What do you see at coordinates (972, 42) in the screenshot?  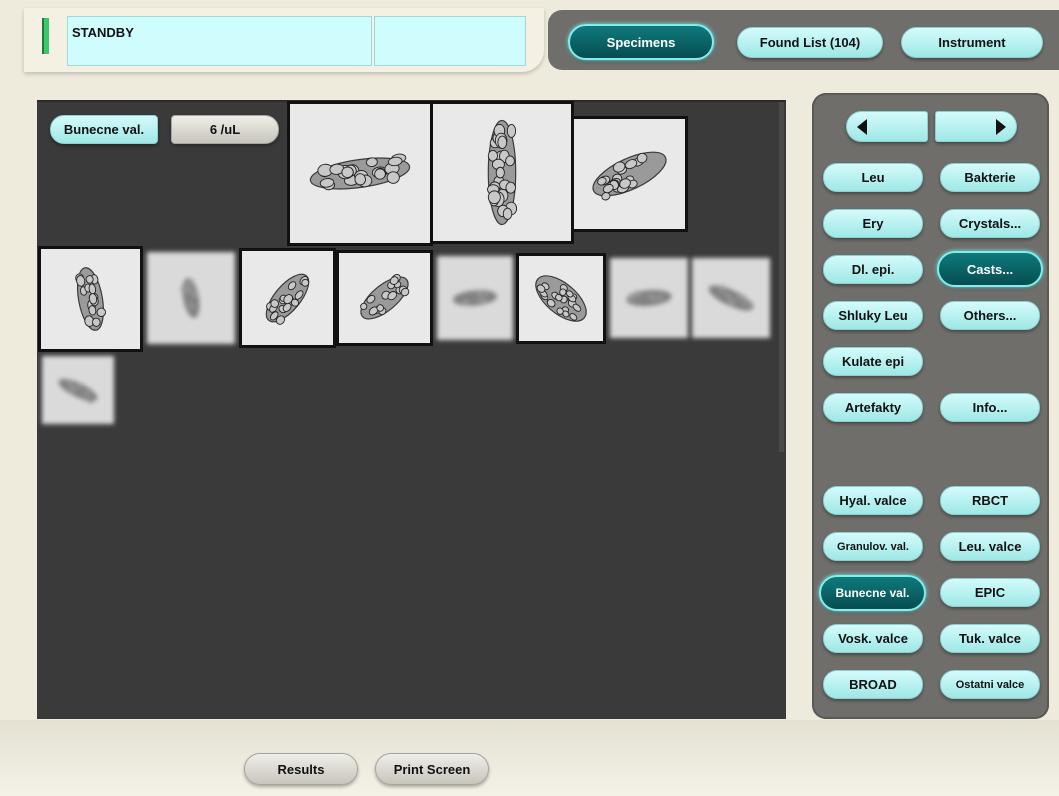 I see `tab-instrument: Instrument` at bounding box center [972, 42].